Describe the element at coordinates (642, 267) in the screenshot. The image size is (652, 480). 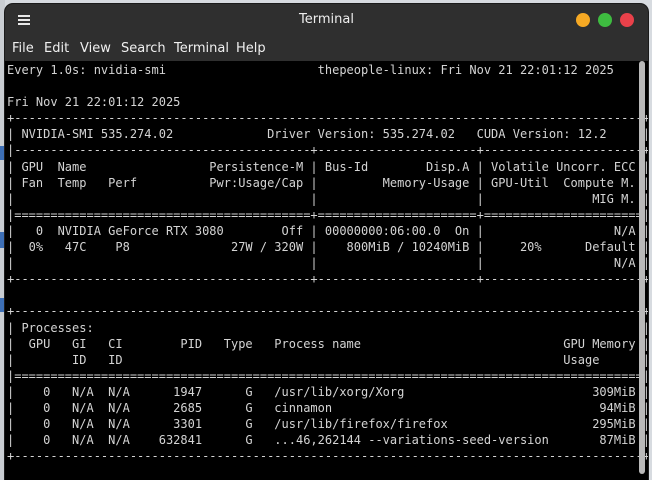
I see `scrollbar` at that location.